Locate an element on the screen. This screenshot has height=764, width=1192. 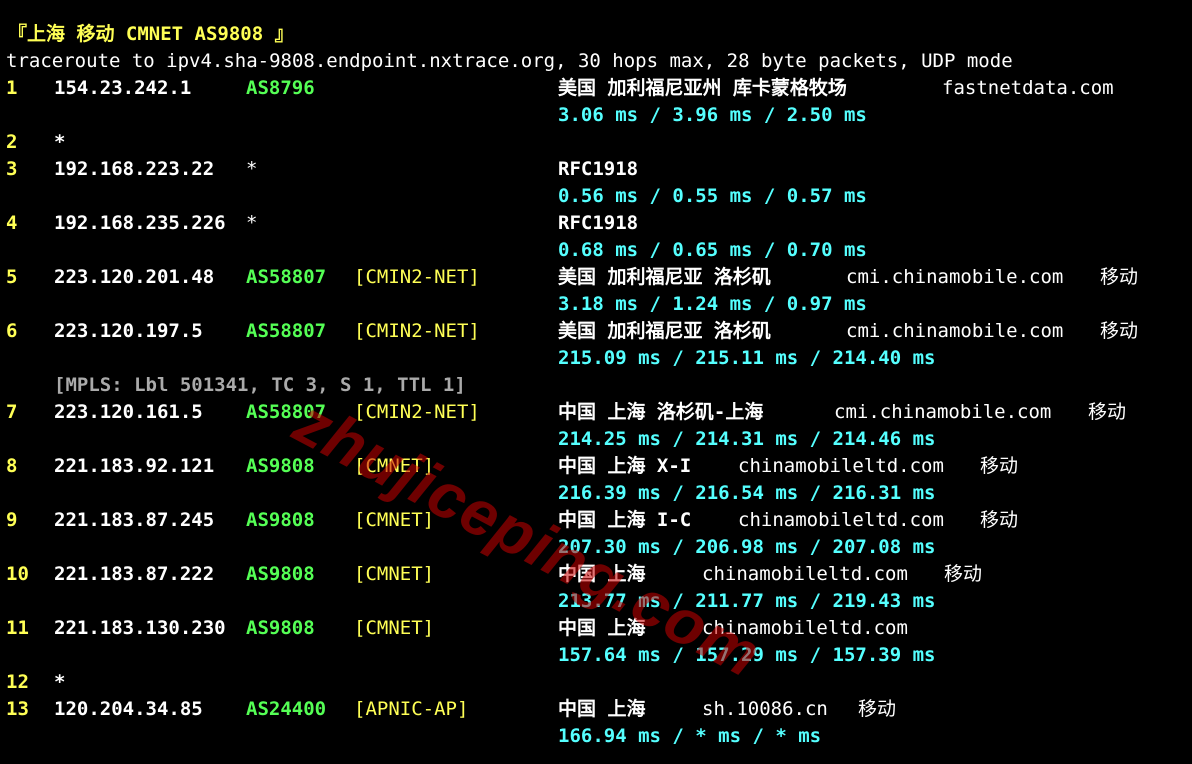
hop-row: 4 192.168.235.226 * RFC1918 is located at coordinates (319, 223).